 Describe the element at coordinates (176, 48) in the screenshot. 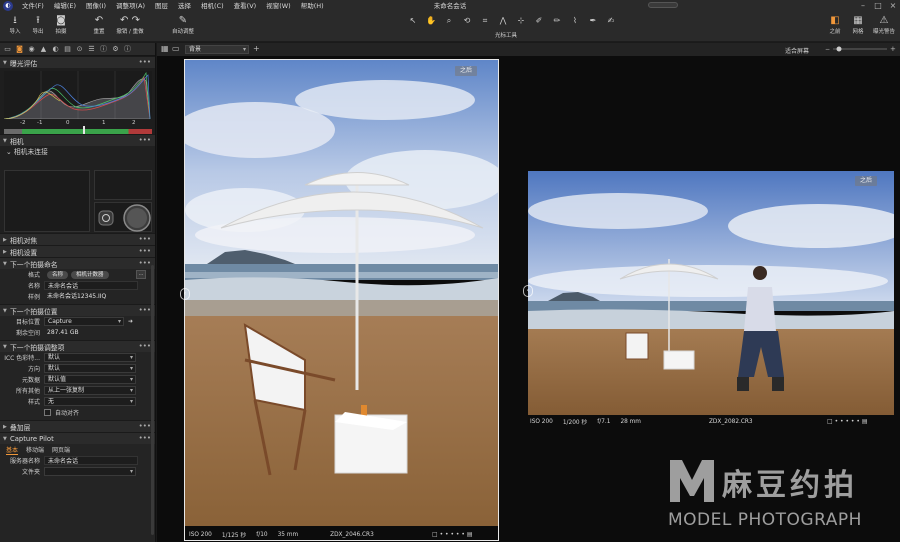

I see `single-view-icon: ▭` at that location.